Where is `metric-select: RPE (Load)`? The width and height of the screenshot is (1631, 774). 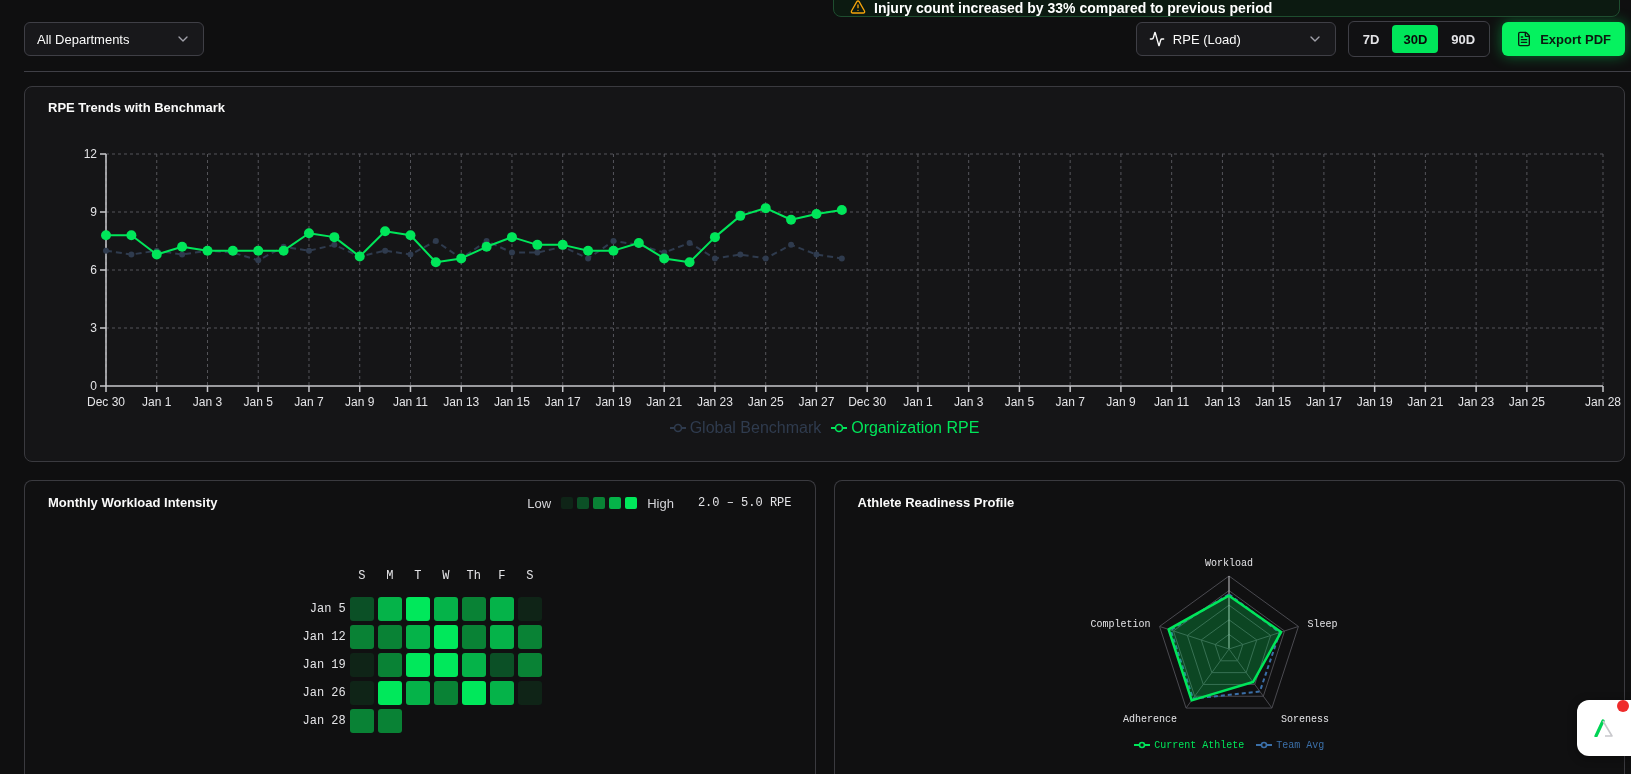 metric-select: RPE (Load) is located at coordinates (1235, 39).